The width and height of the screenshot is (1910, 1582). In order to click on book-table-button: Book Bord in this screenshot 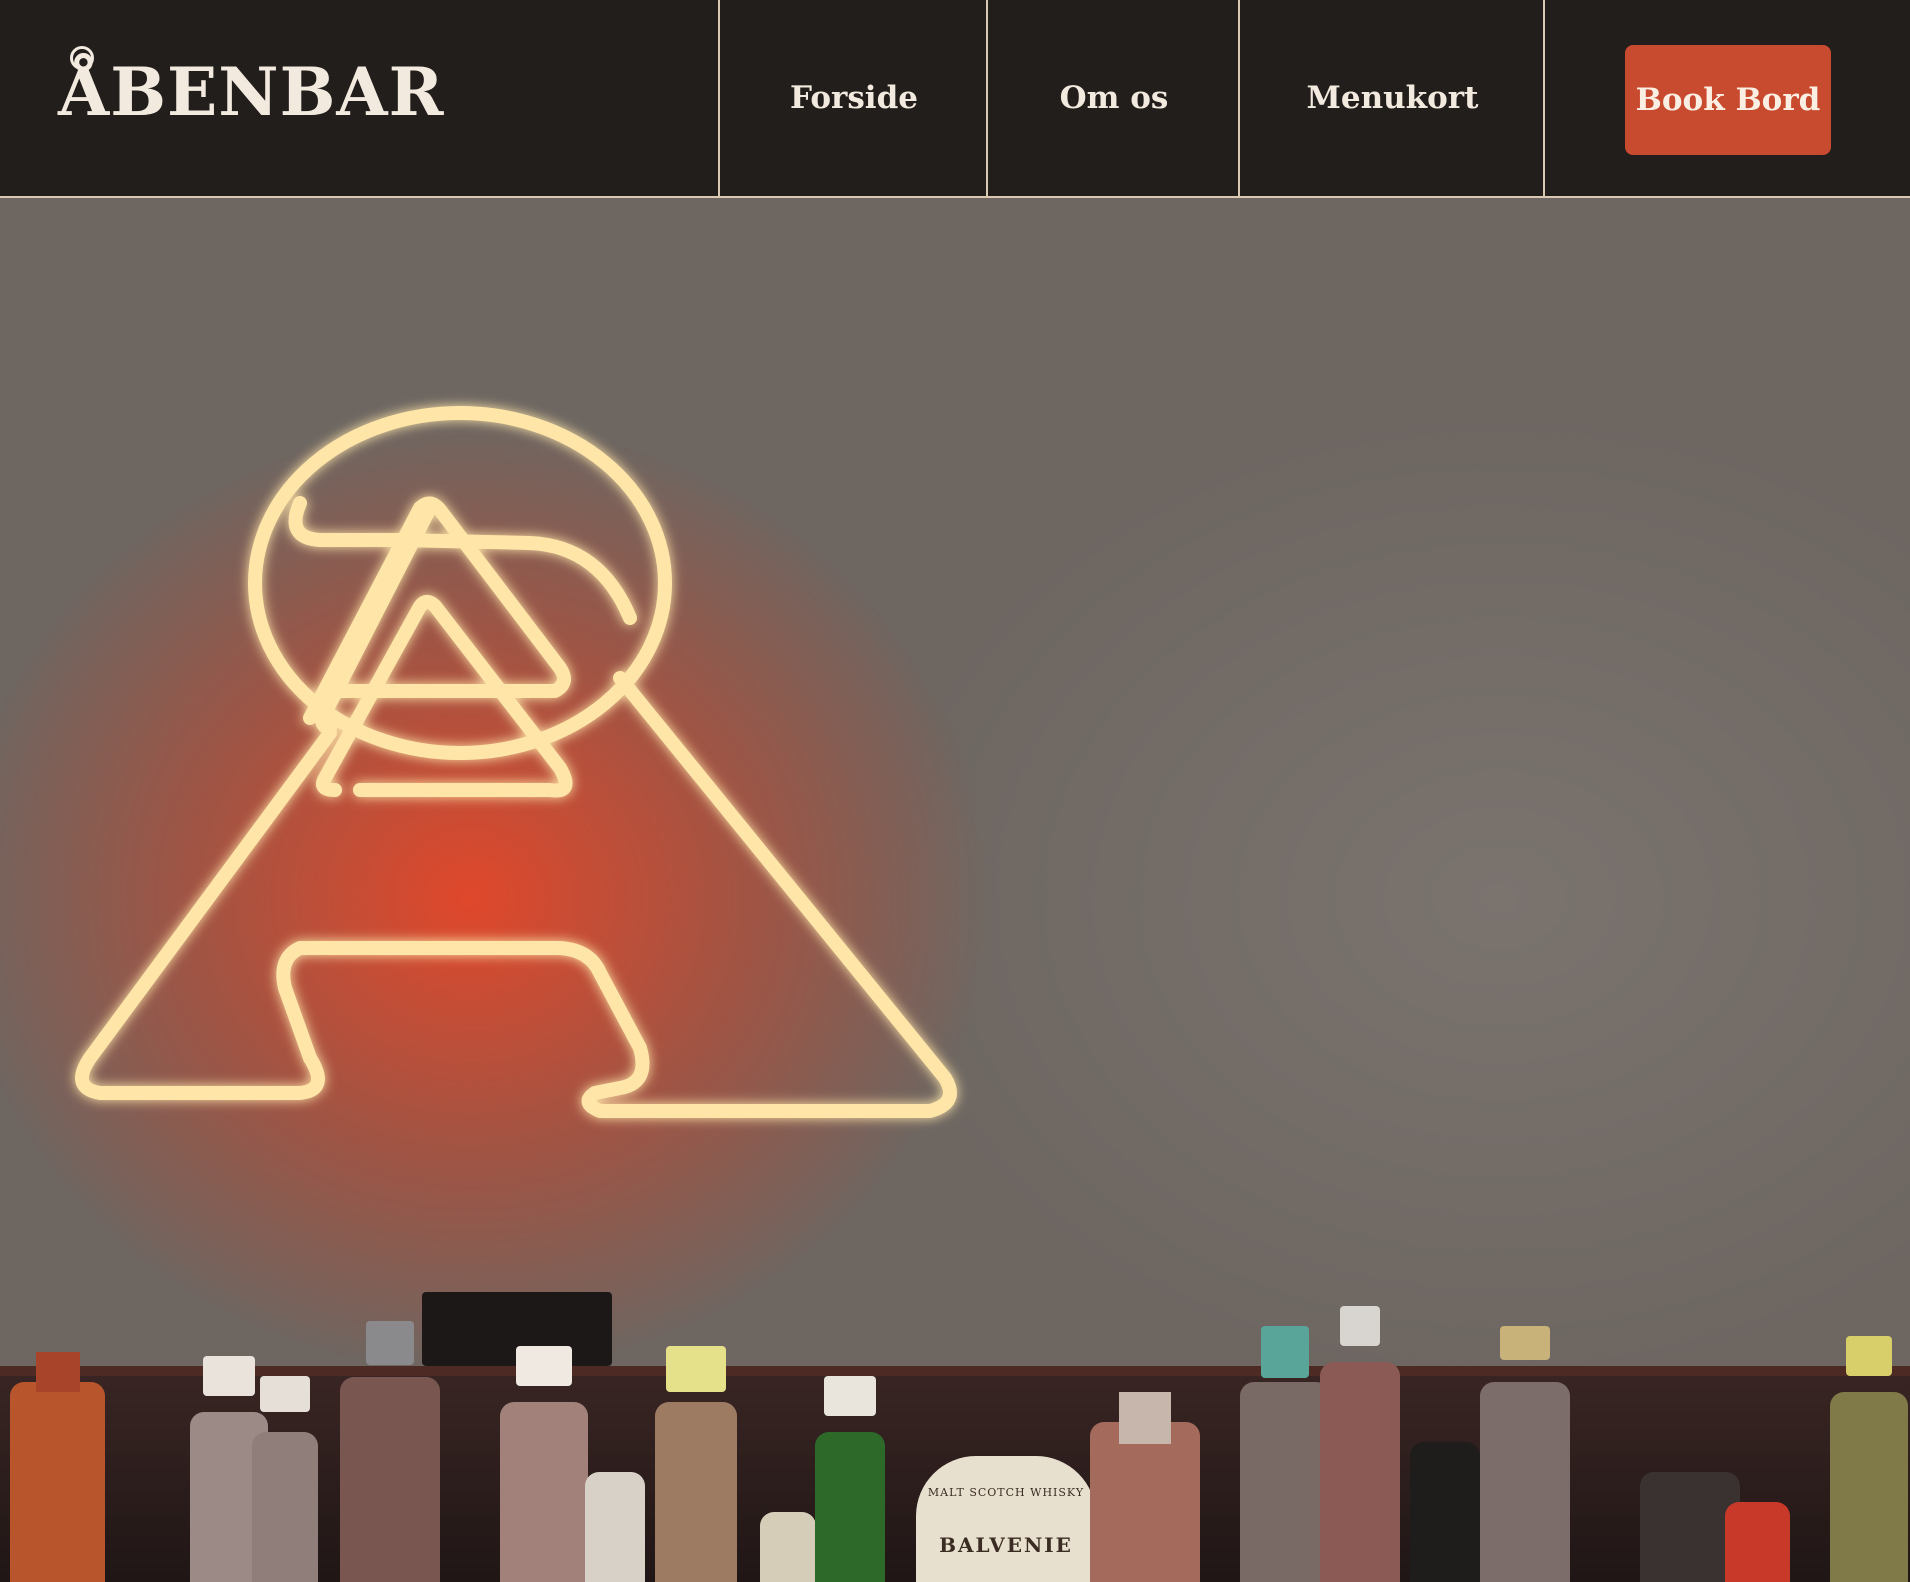, I will do `click(1728, 100)`.